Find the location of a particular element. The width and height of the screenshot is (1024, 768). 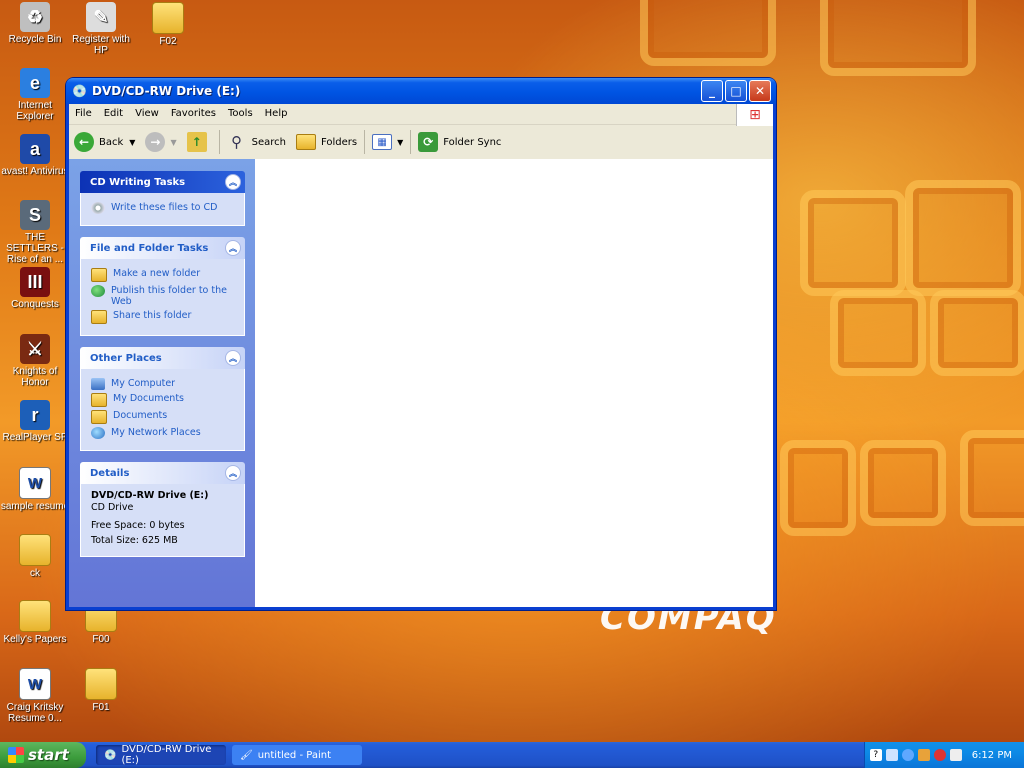

documents-link: Documents is located at coordinates (162, 417).